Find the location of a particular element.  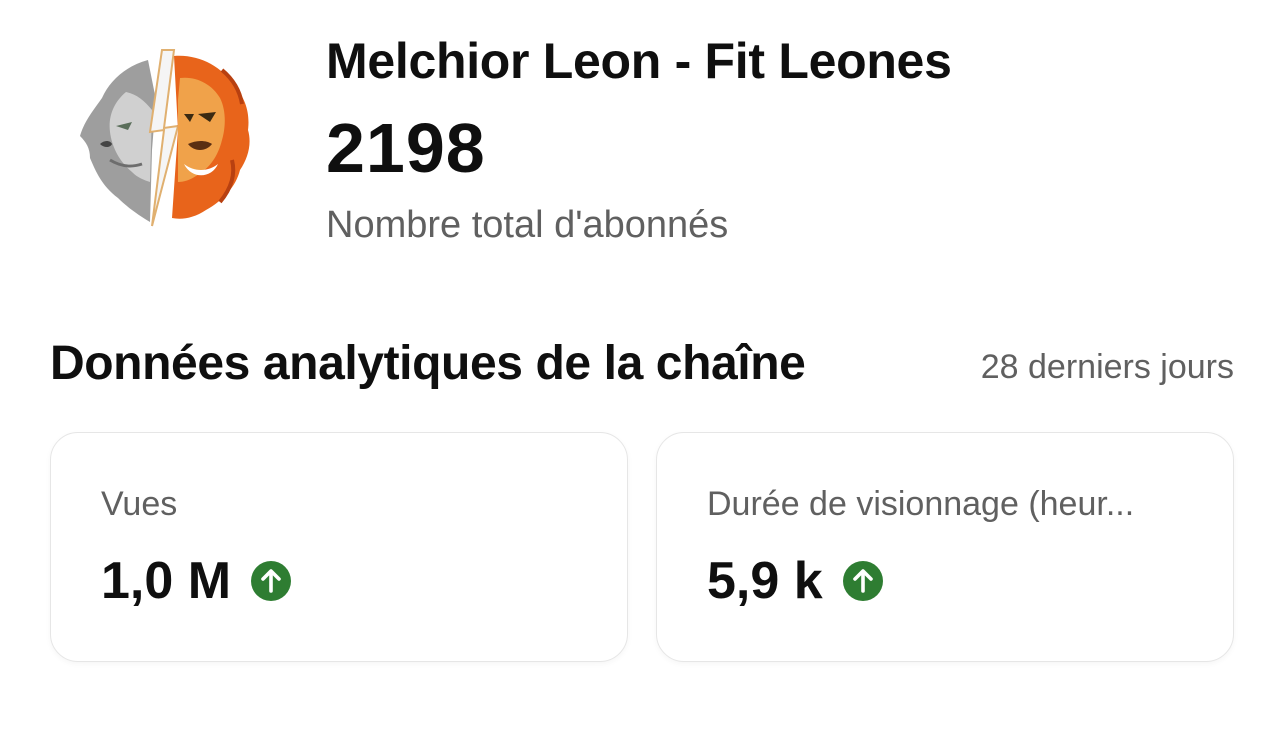

channel-name: Melchior Leon - Fit Leones is located at coordinates (639, 61).